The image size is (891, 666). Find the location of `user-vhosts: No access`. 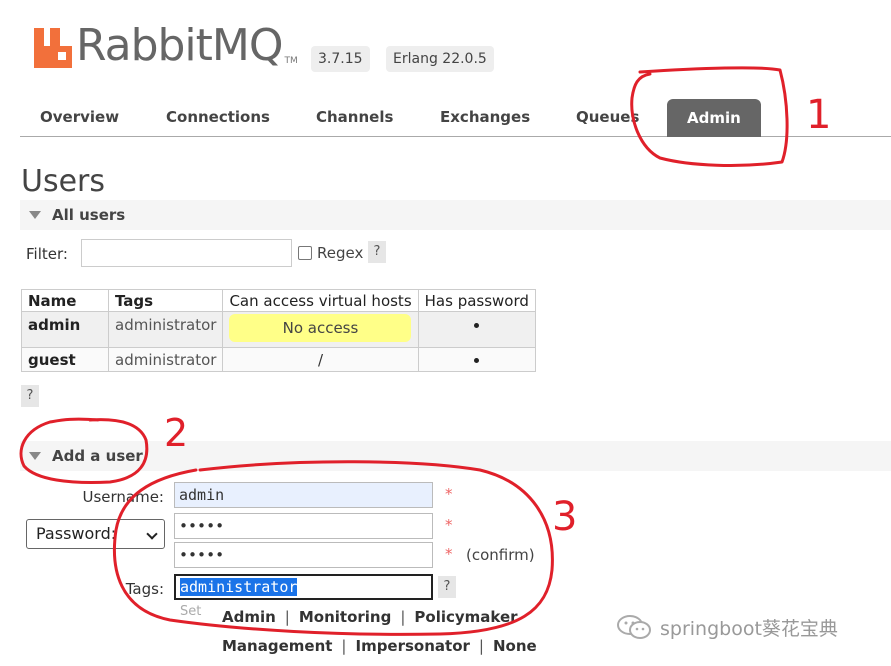

user-vhosts: No access is located at coordinates (320, 329).